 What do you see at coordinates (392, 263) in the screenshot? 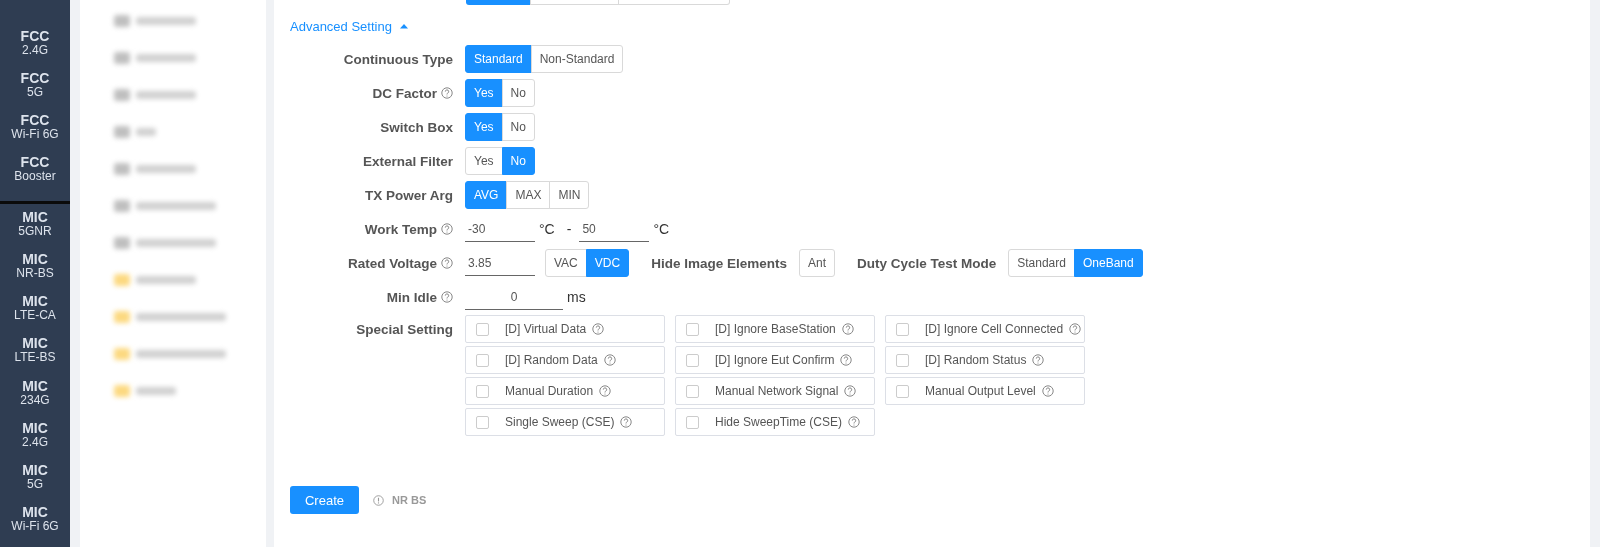
I see `field-label: Rated Voltage` at bounding box center [392, 263].